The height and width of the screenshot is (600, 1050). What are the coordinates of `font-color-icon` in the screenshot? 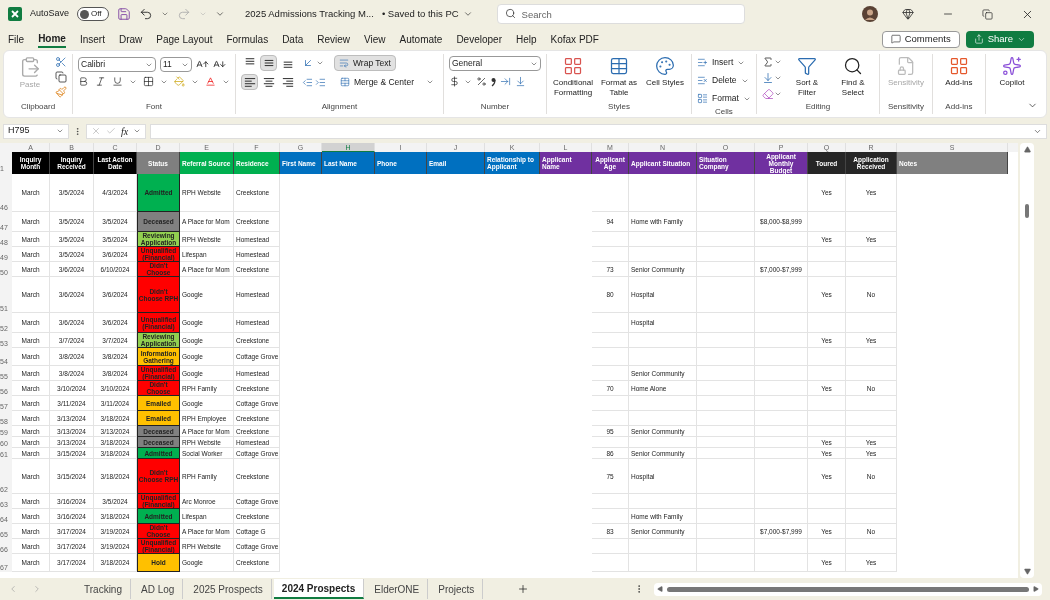 It's located at (210, 81).